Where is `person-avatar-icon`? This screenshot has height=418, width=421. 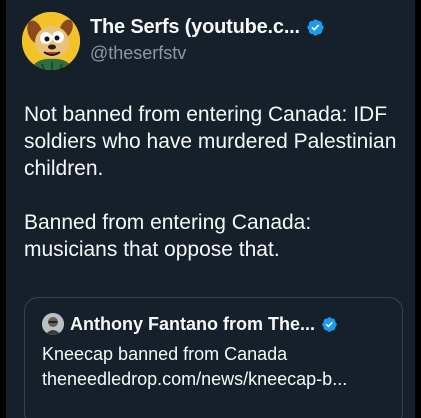 person-avatar-icon is located at coordinates (53, 324).